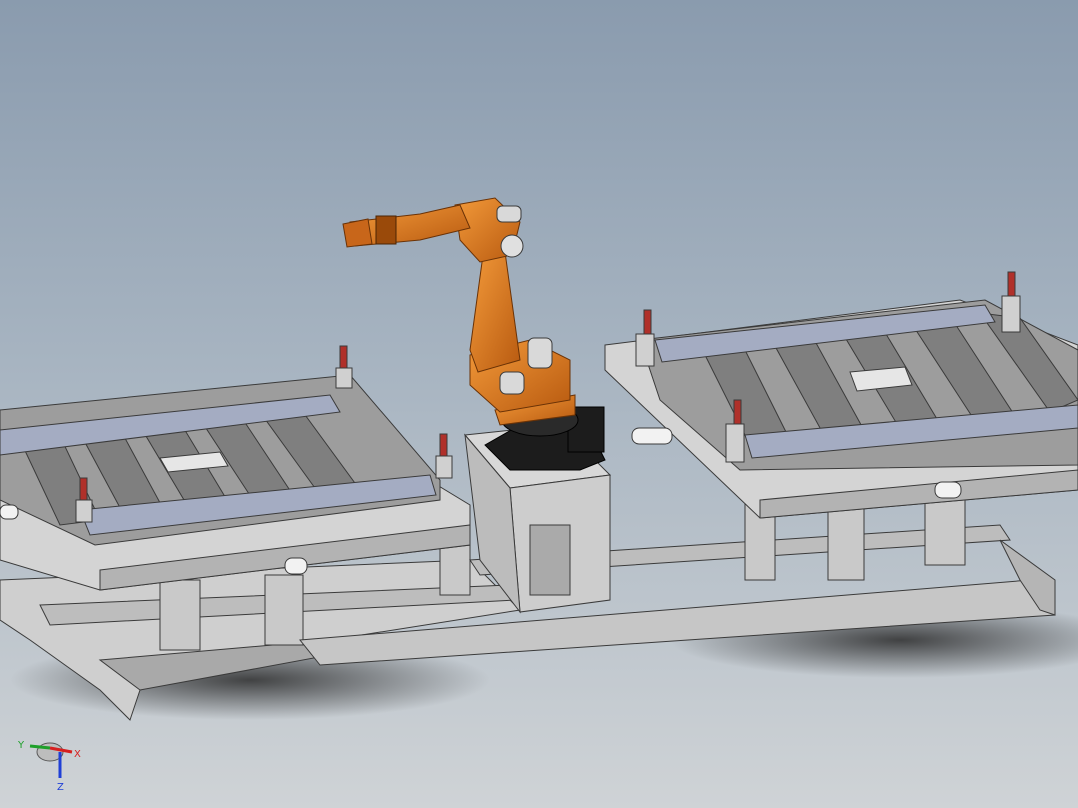 The width and height of the screenshot is (1078, 808). What do you see at coordinates (509, 214) in the screenshot?
I see `elbow-motor-rear` at bounding box center [509, 214].